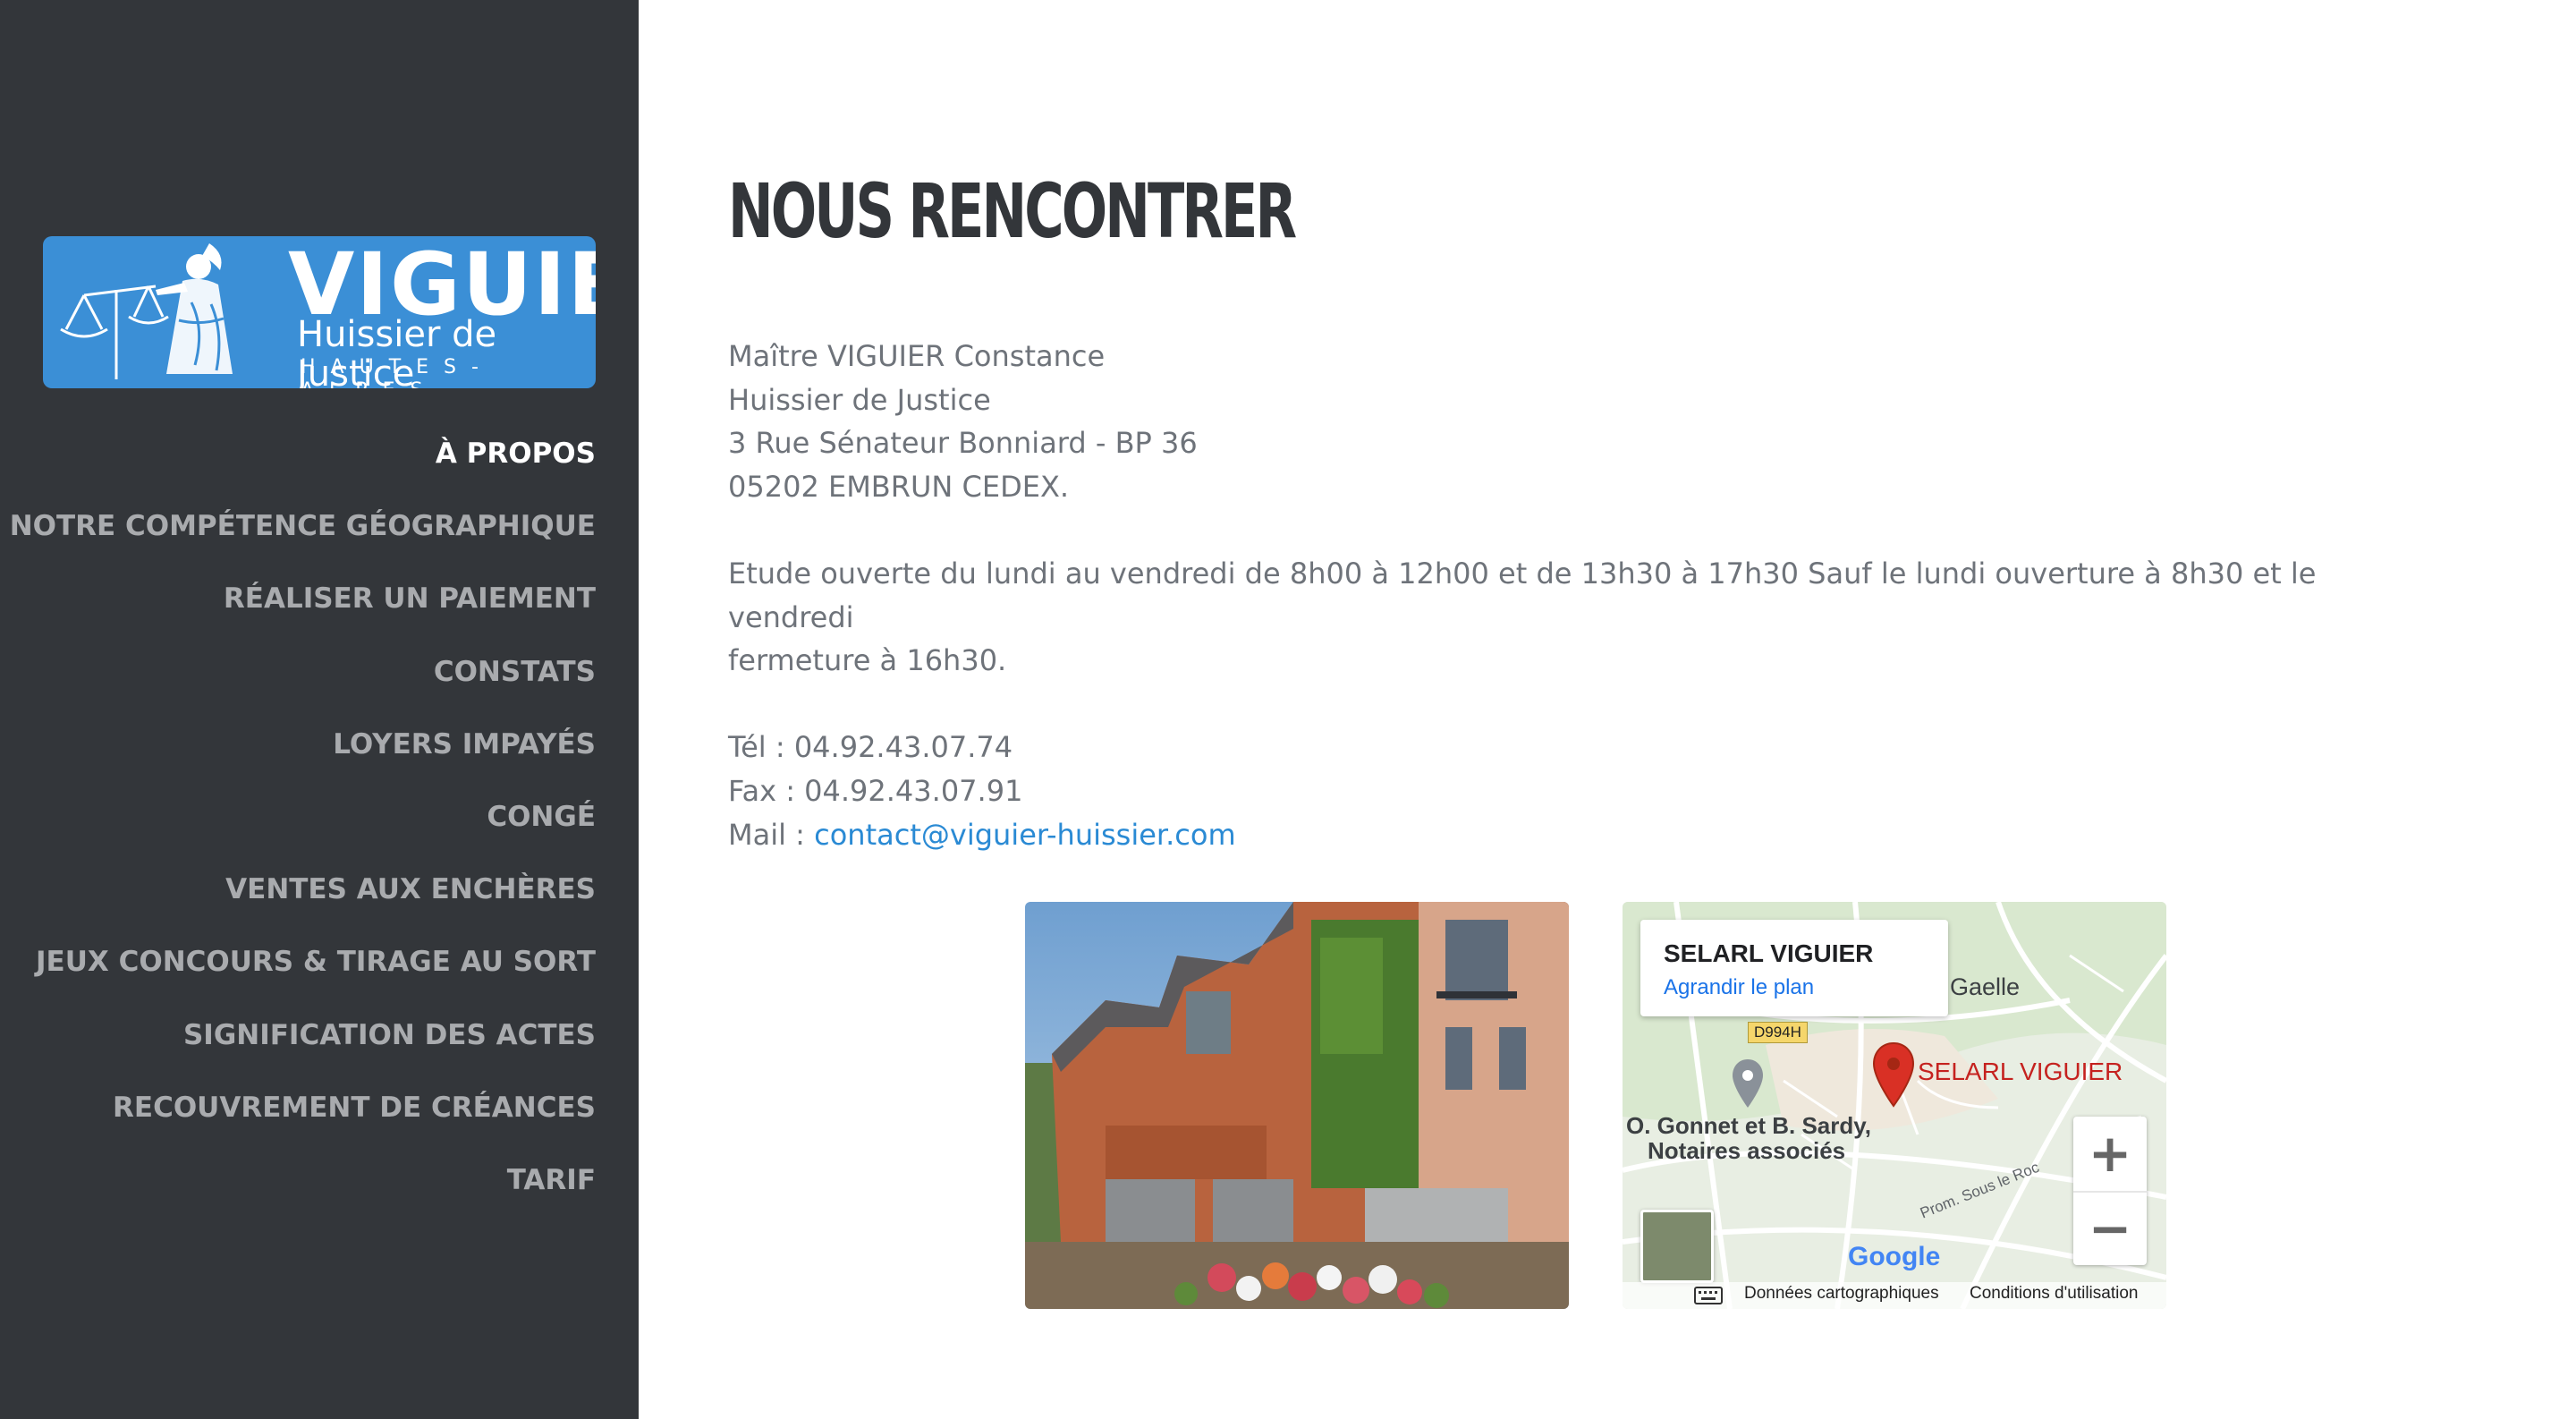 The image size is (2576, 1419). Describe the element at coordinates (1985, 986) in the screenshot. I see `map-place-label: Gaelle` at that location.